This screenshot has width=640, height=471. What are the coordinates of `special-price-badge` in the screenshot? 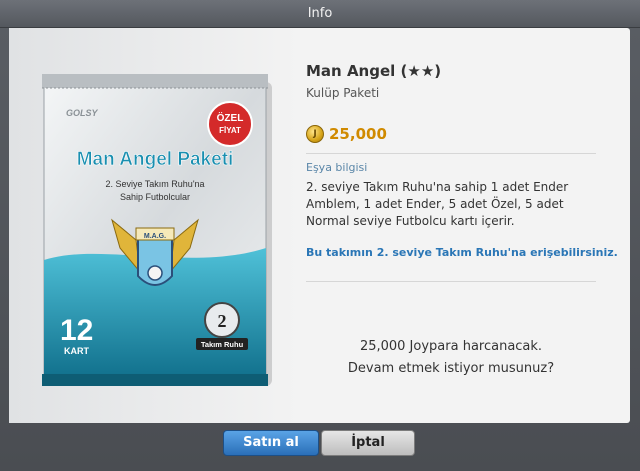 It's located at (230, 124).